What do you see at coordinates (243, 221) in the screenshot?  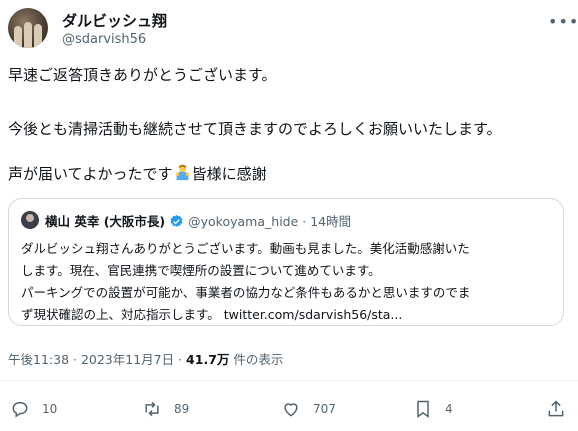 I see `quoted-author-handle: @yokoyama_hide` at bounding box center [243, 221].